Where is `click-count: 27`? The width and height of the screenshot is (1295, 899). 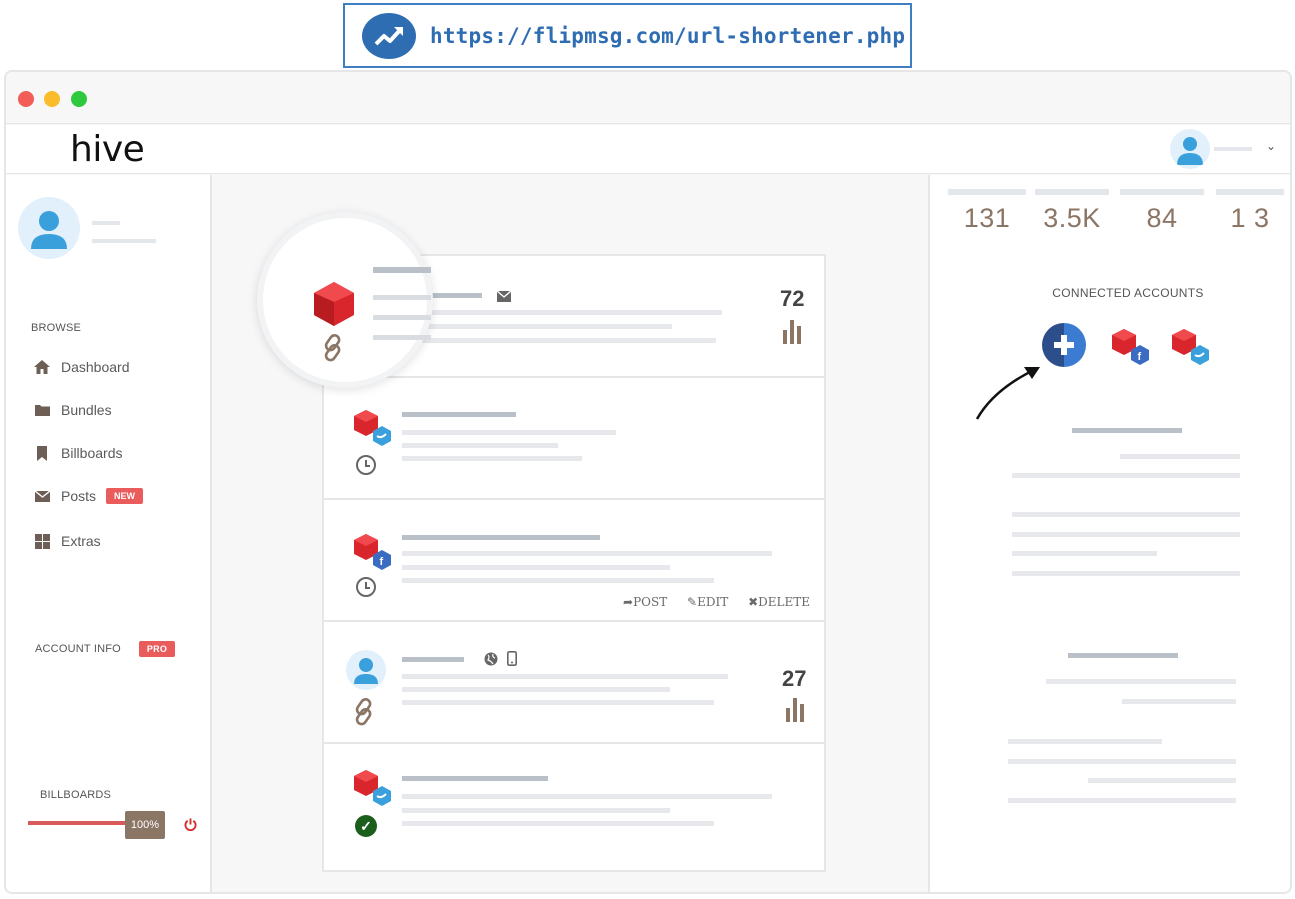
click-count: 27 is located at coordinates (794, 678).